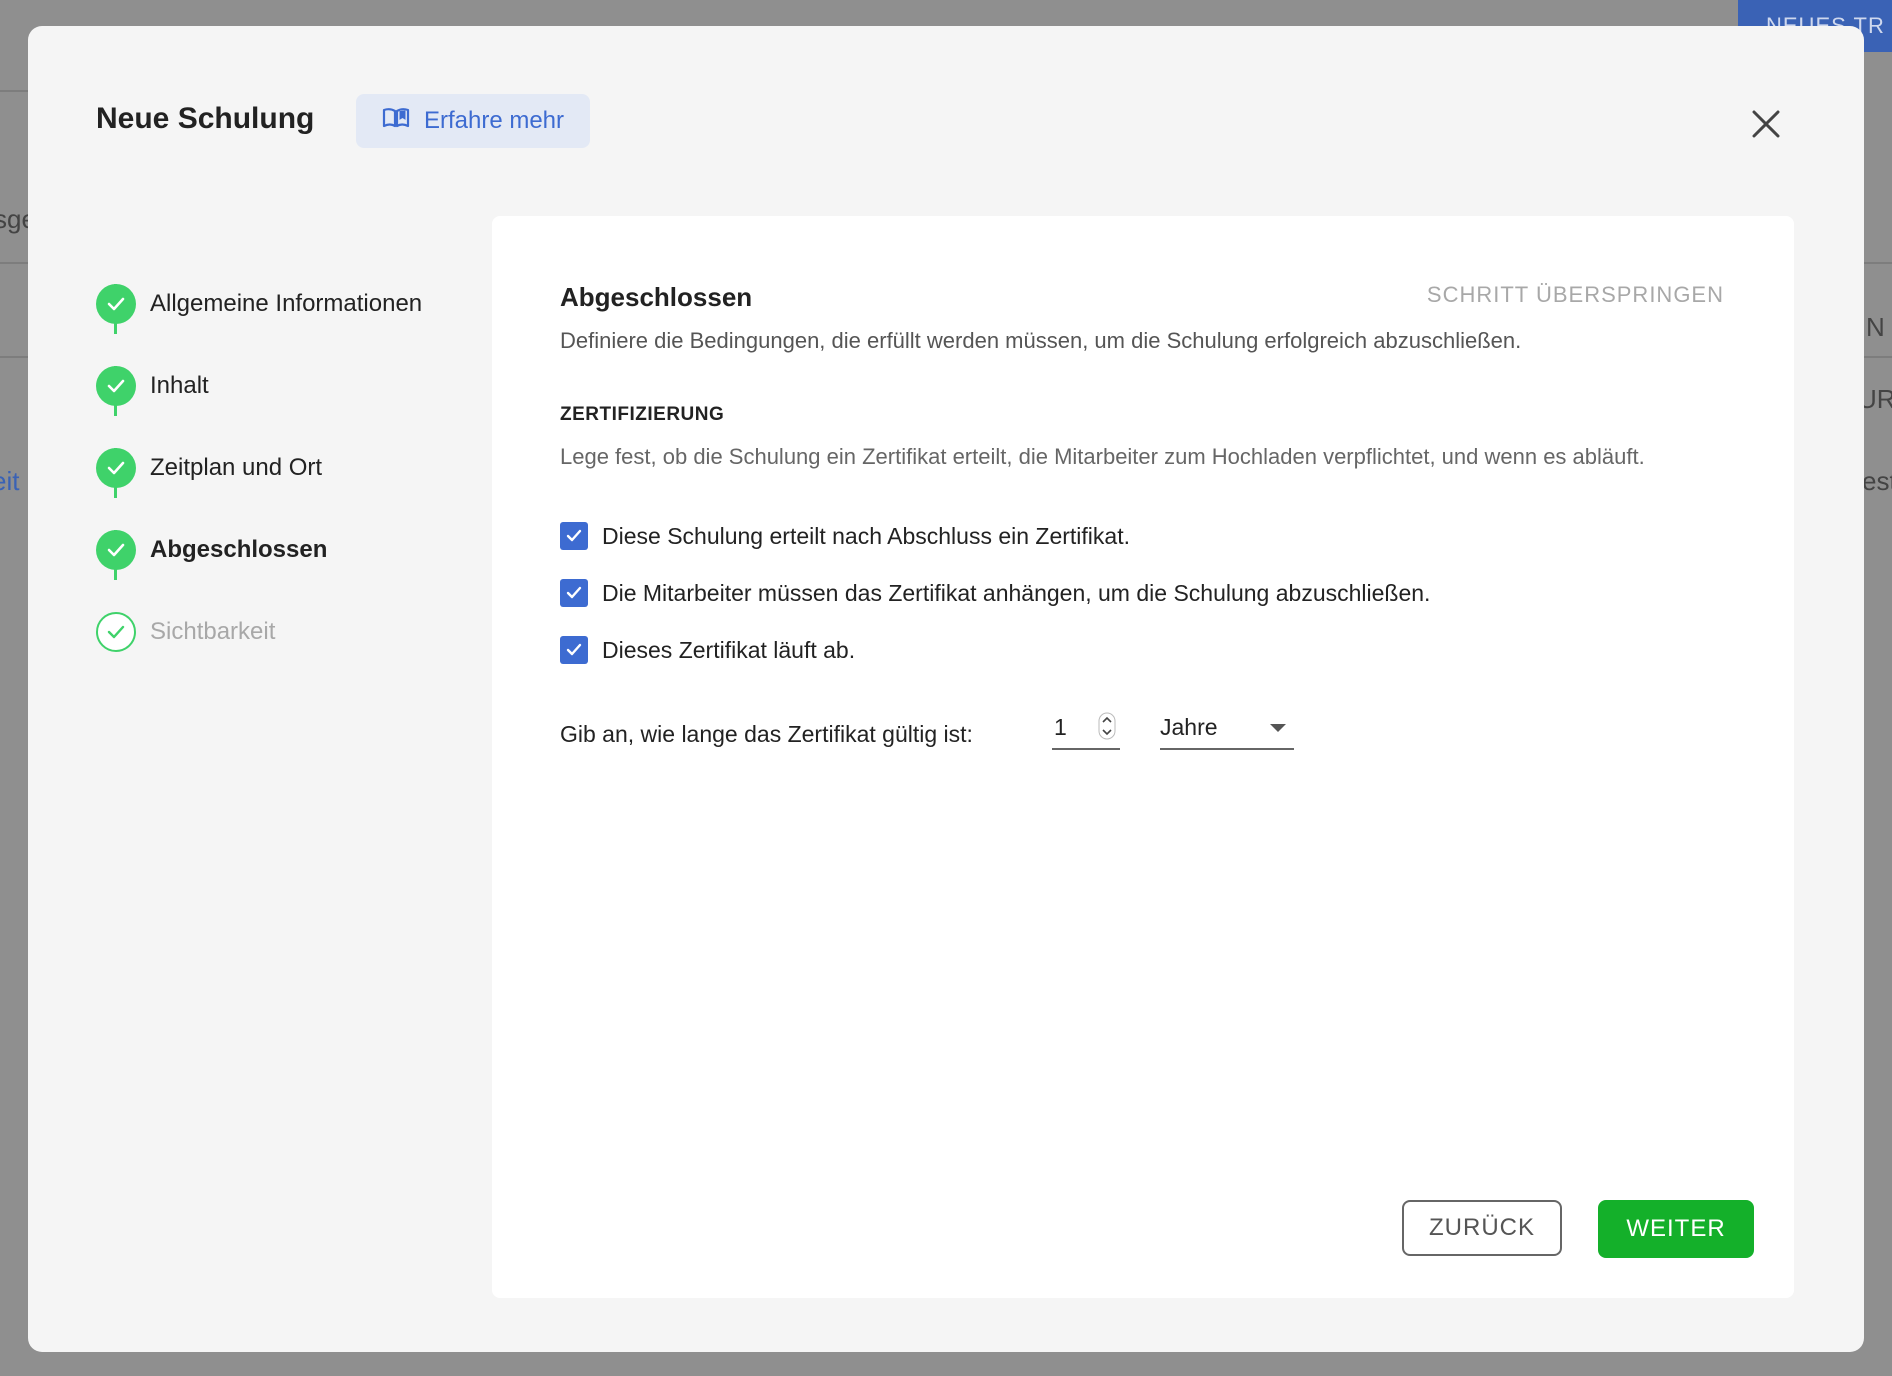 The width and height of the screenshot is (1892, 1376). Describe the element at coordinates (205, 118) in the screenshot. I see `dialog-title: Neue Schulung` at that location.